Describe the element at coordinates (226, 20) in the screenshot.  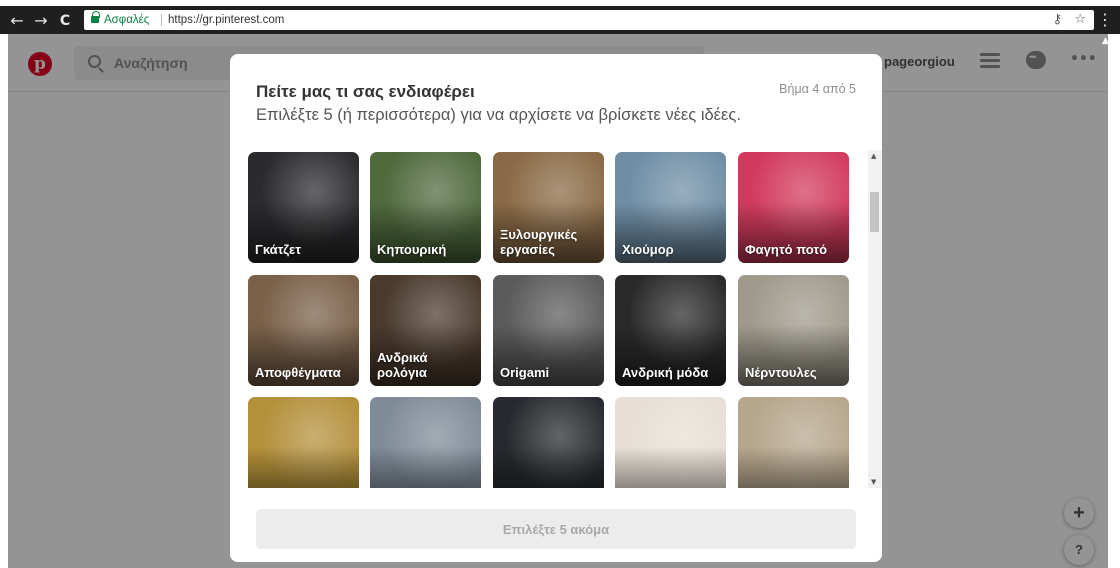
I see `url-text: https://gr.pinterest.com` at that location.